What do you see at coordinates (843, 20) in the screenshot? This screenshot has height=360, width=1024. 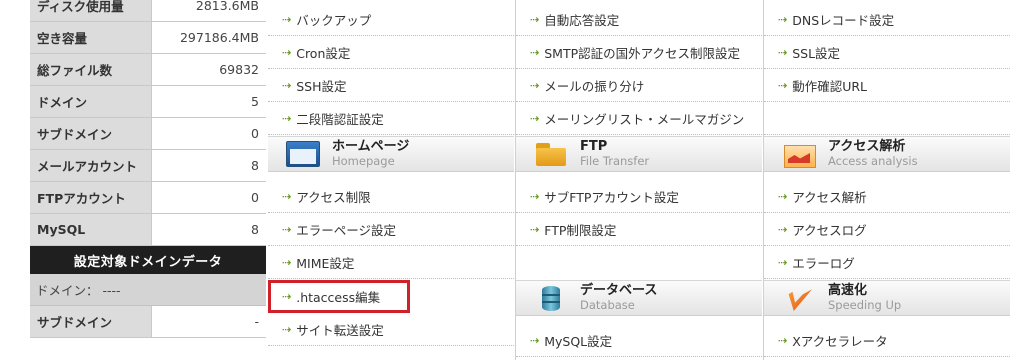 I see `menu-link-label: DNSレコード設定` at bounding box center [843, 20].